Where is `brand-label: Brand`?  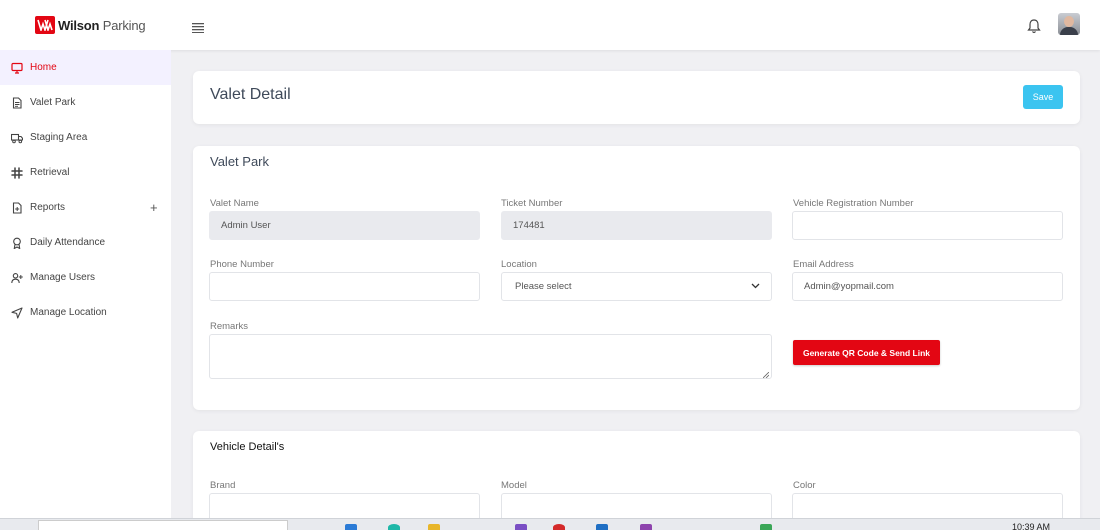 brand-label: Brand is located at coordinates (223, 485).